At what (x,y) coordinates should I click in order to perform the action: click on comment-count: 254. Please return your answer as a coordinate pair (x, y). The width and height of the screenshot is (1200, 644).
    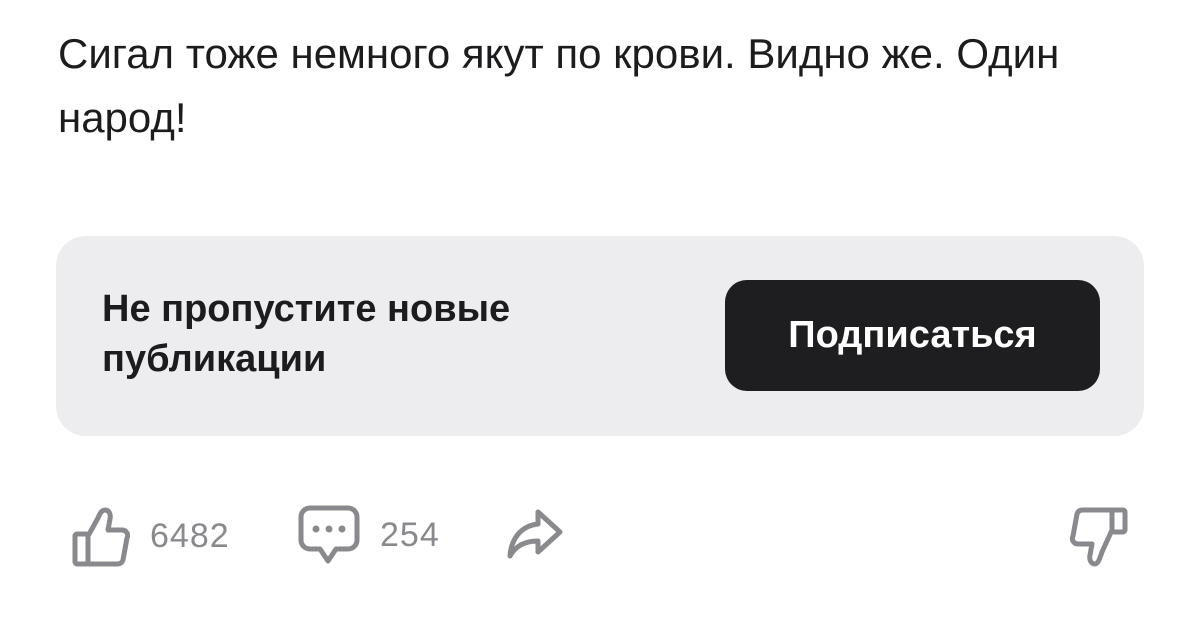
    Looking at the image, I should click on (410, 534).